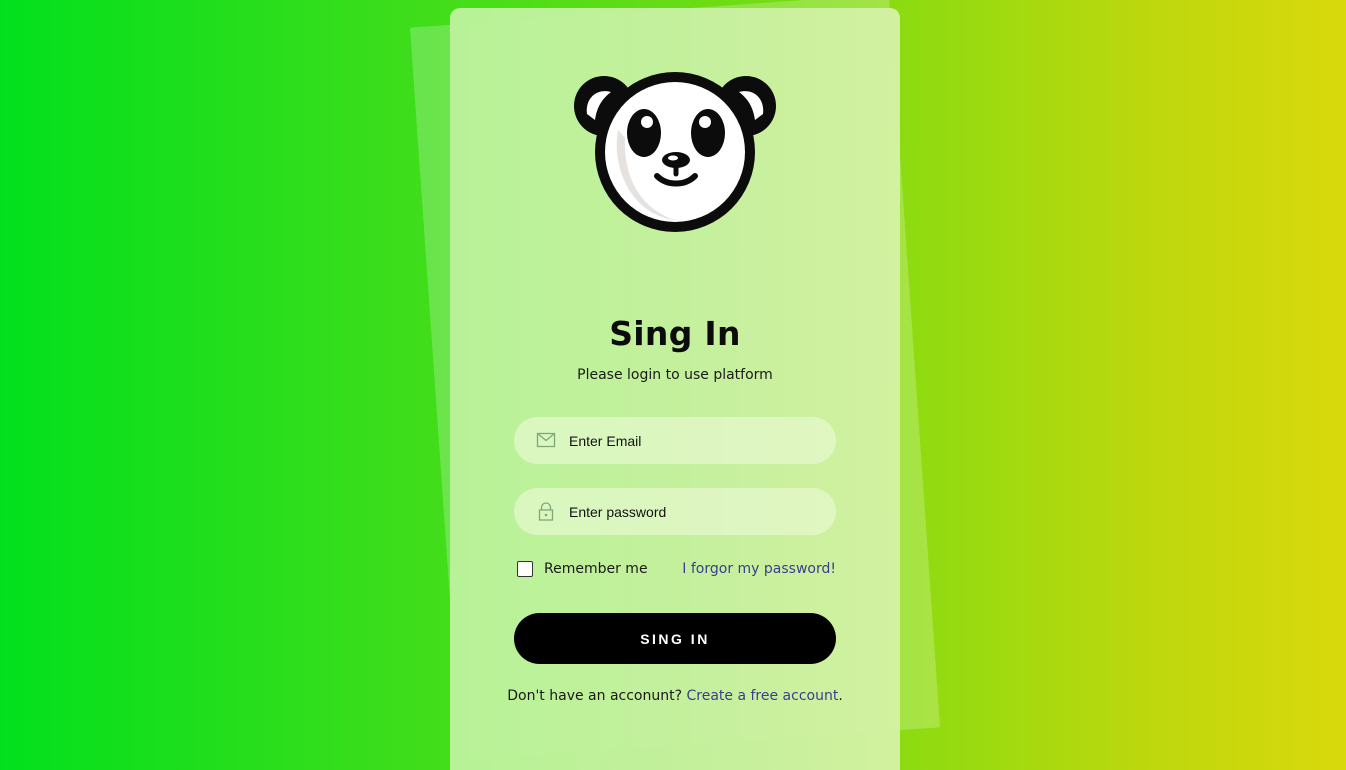  What do you see at coordinates (759, 569) in the screenshot?
I see `forgot-password-link: I forgor my password!` at bounding box center [759, 569].